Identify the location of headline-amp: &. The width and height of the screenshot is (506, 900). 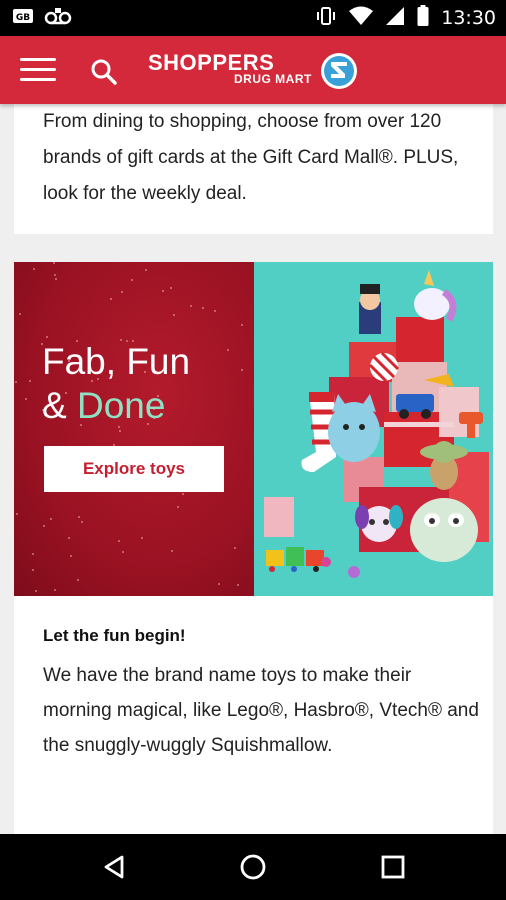
(59, 405).